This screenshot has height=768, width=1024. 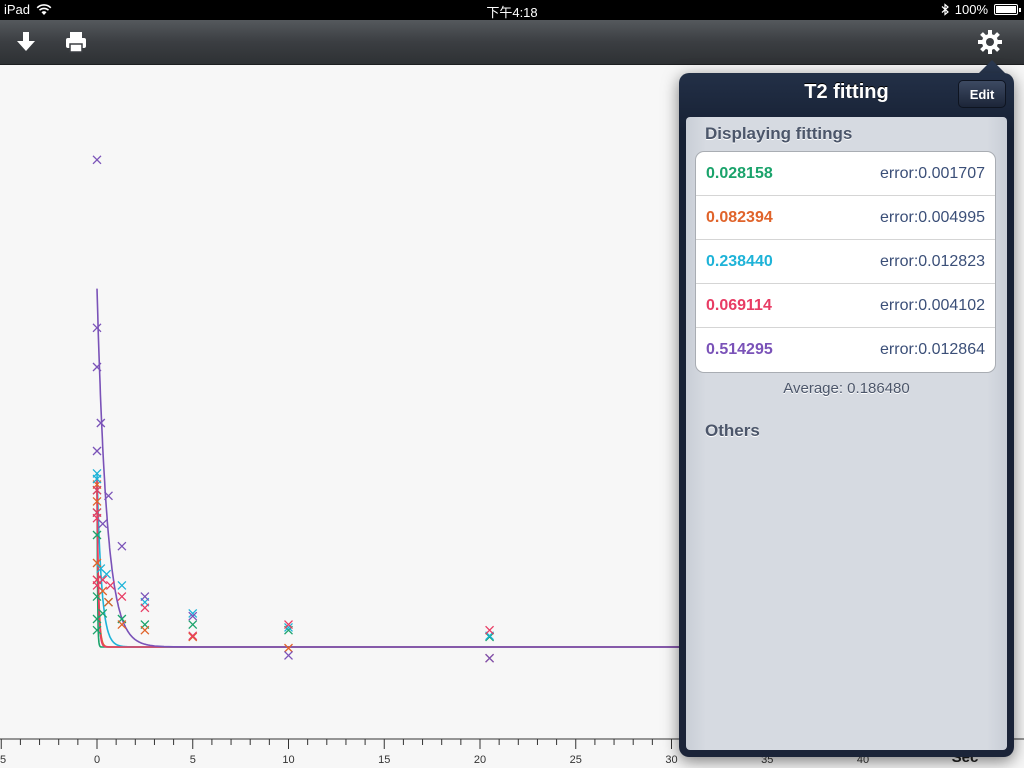 What do you see at coordinates (288, 760) in the screenshot?
I see `x-tick-label: 10` at bounding box center [288, 760].